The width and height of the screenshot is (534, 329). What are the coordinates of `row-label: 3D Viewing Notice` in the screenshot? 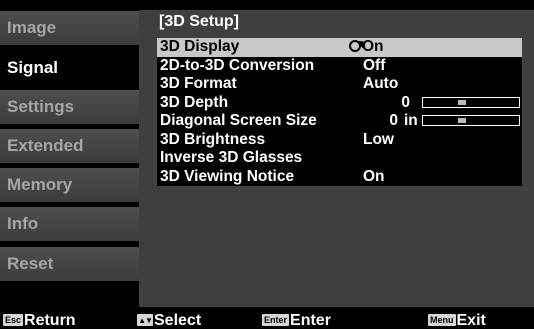 It's located at (227, 176).